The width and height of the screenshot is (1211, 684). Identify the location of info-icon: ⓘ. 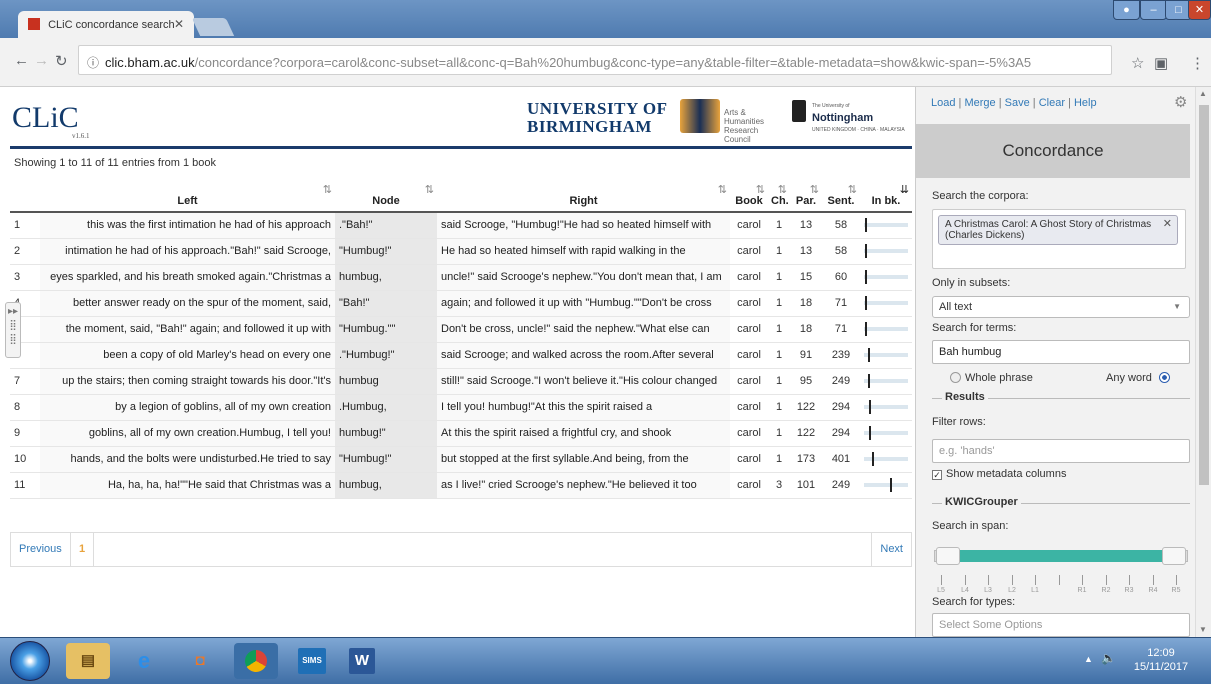
(93, 63).